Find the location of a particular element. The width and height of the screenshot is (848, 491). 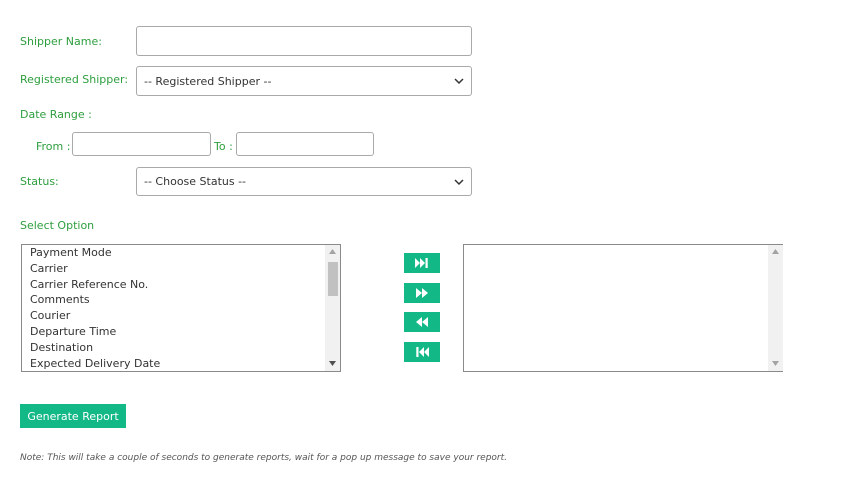

shipper-name-label: Shipper Name: is located at coordinates (61, 41).